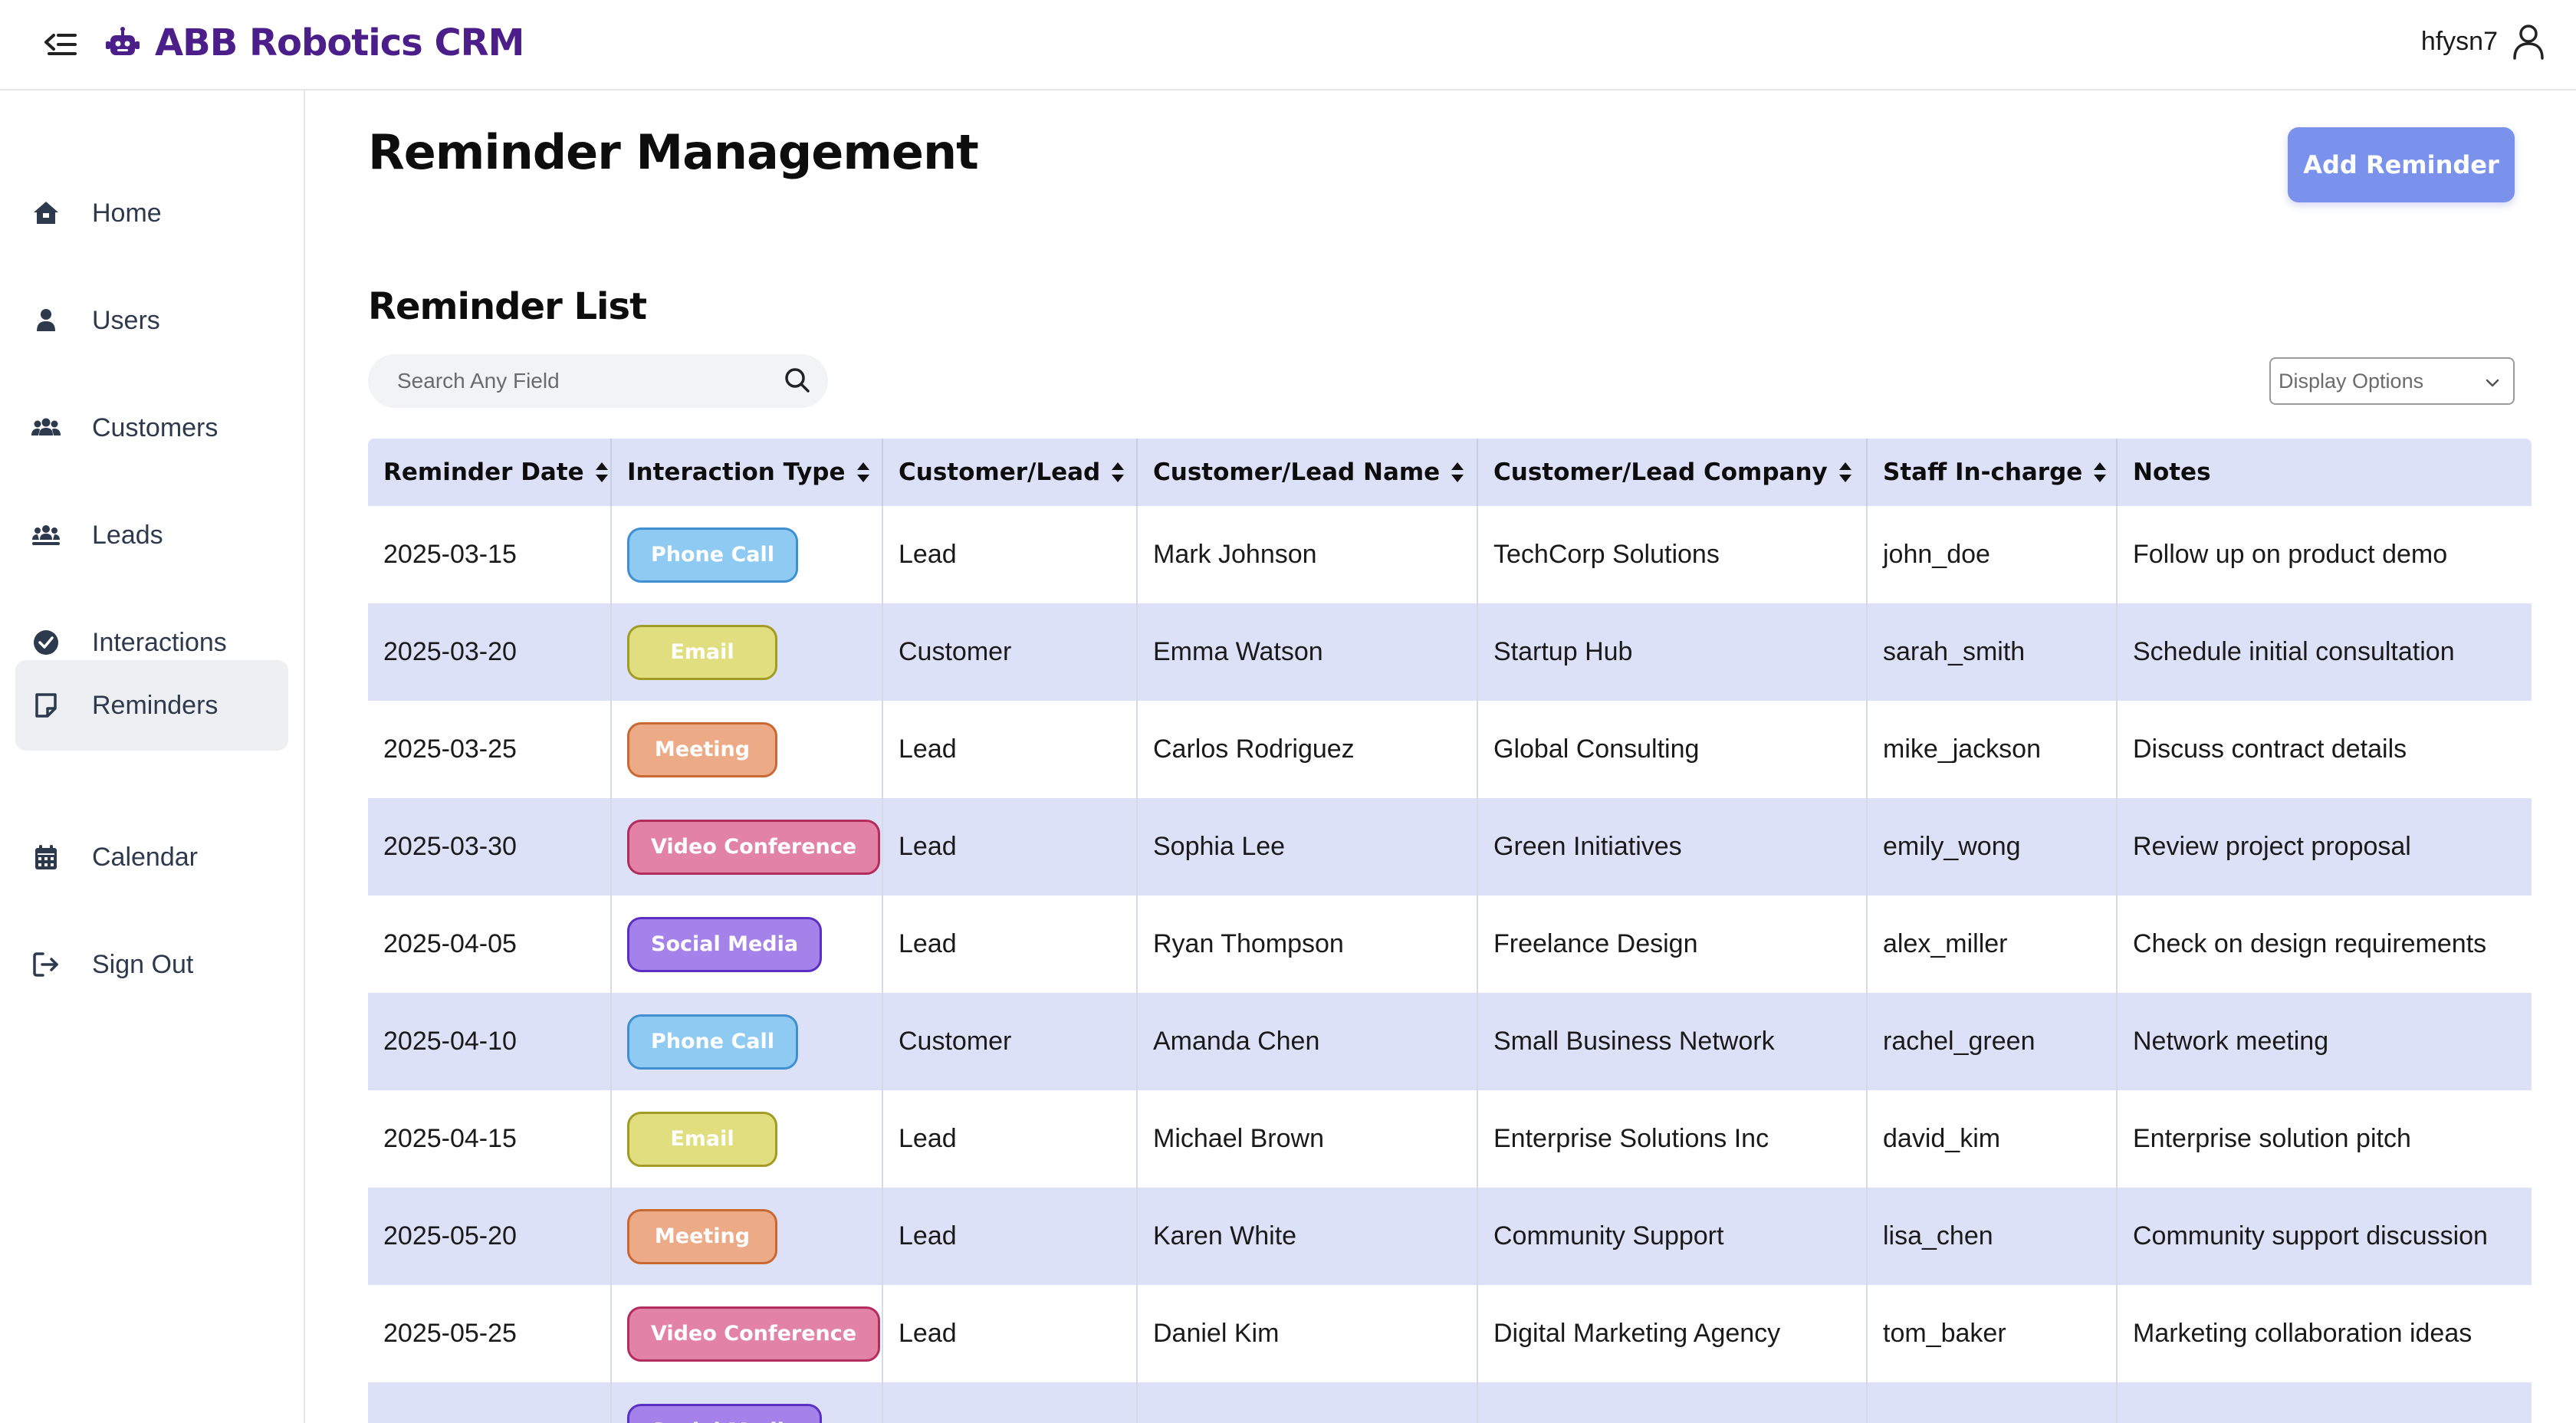 This screenshot has width=2576, height=1423. Describe the element at coordinates (46, 642) in the screenshot. I see `check-circle-icon` at that location.